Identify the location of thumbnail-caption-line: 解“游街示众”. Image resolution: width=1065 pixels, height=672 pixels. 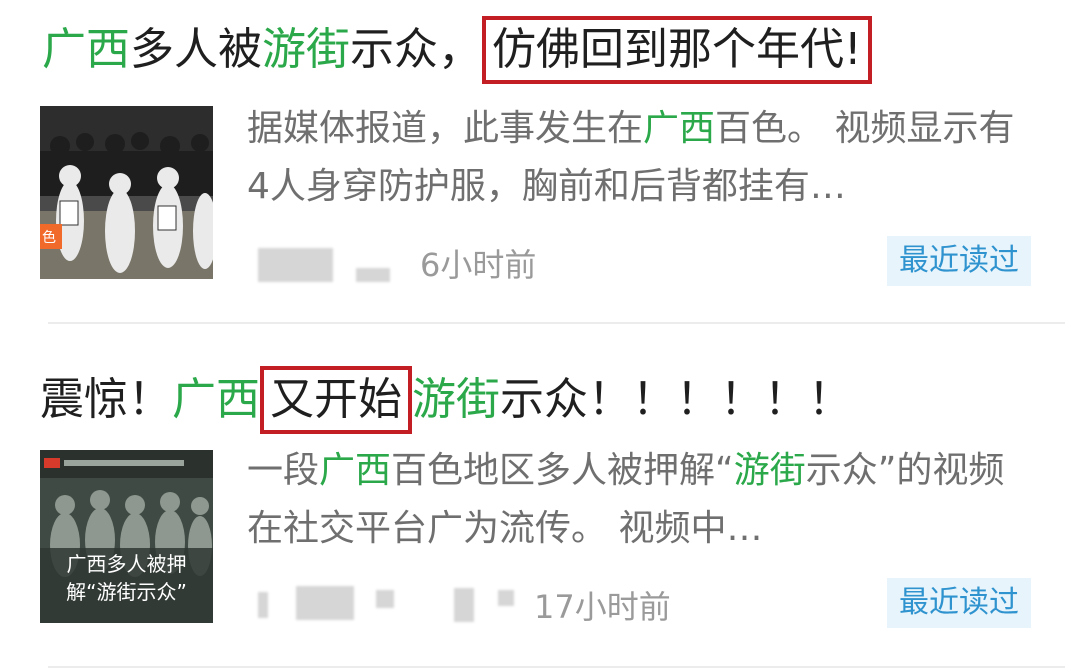
(126, 592).